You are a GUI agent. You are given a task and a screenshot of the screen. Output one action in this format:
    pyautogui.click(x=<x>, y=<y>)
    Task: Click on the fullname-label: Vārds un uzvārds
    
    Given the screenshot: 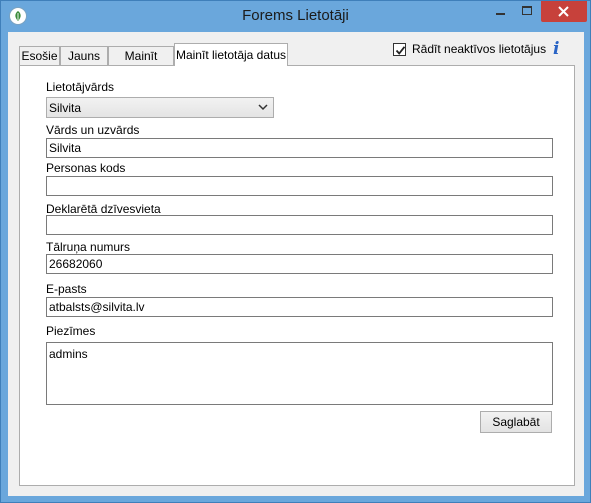 What is the action you would take?
    pyautogui.click(x=93, y=130)
    